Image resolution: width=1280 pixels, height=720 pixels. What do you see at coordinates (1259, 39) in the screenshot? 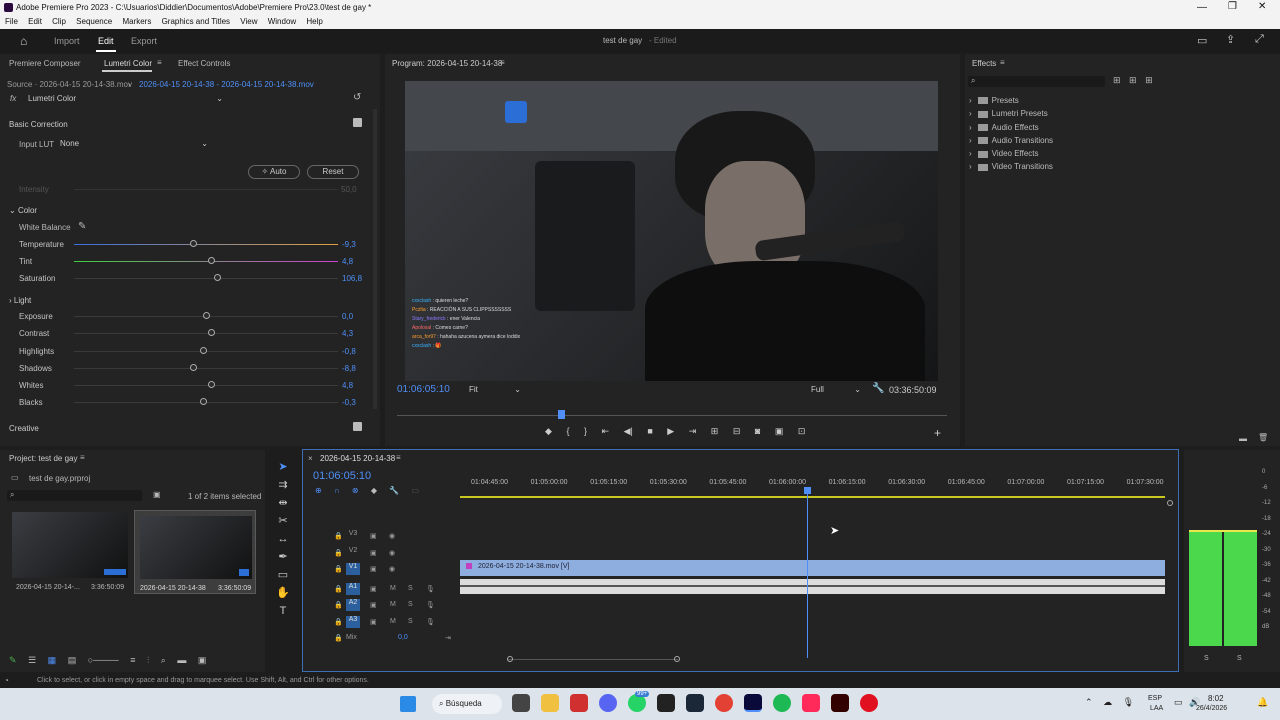
I see `fullscreen-icon: ⤢` at bounding box center [1259, 39].